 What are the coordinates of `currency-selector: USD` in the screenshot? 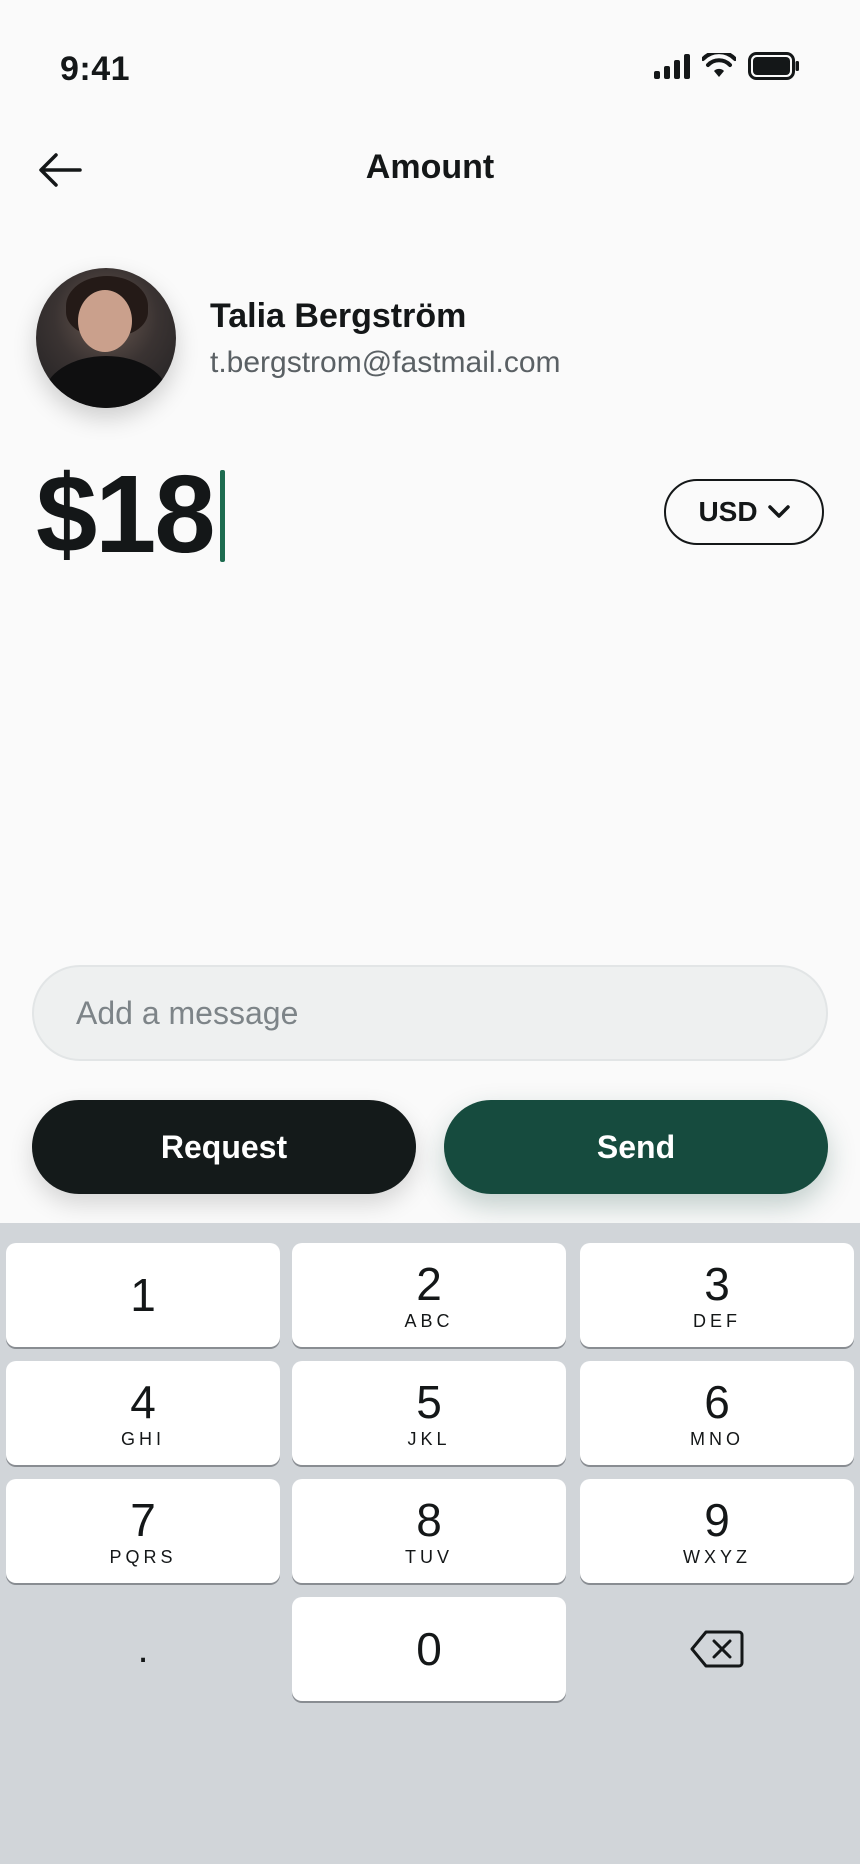 It's located at (744, 512).